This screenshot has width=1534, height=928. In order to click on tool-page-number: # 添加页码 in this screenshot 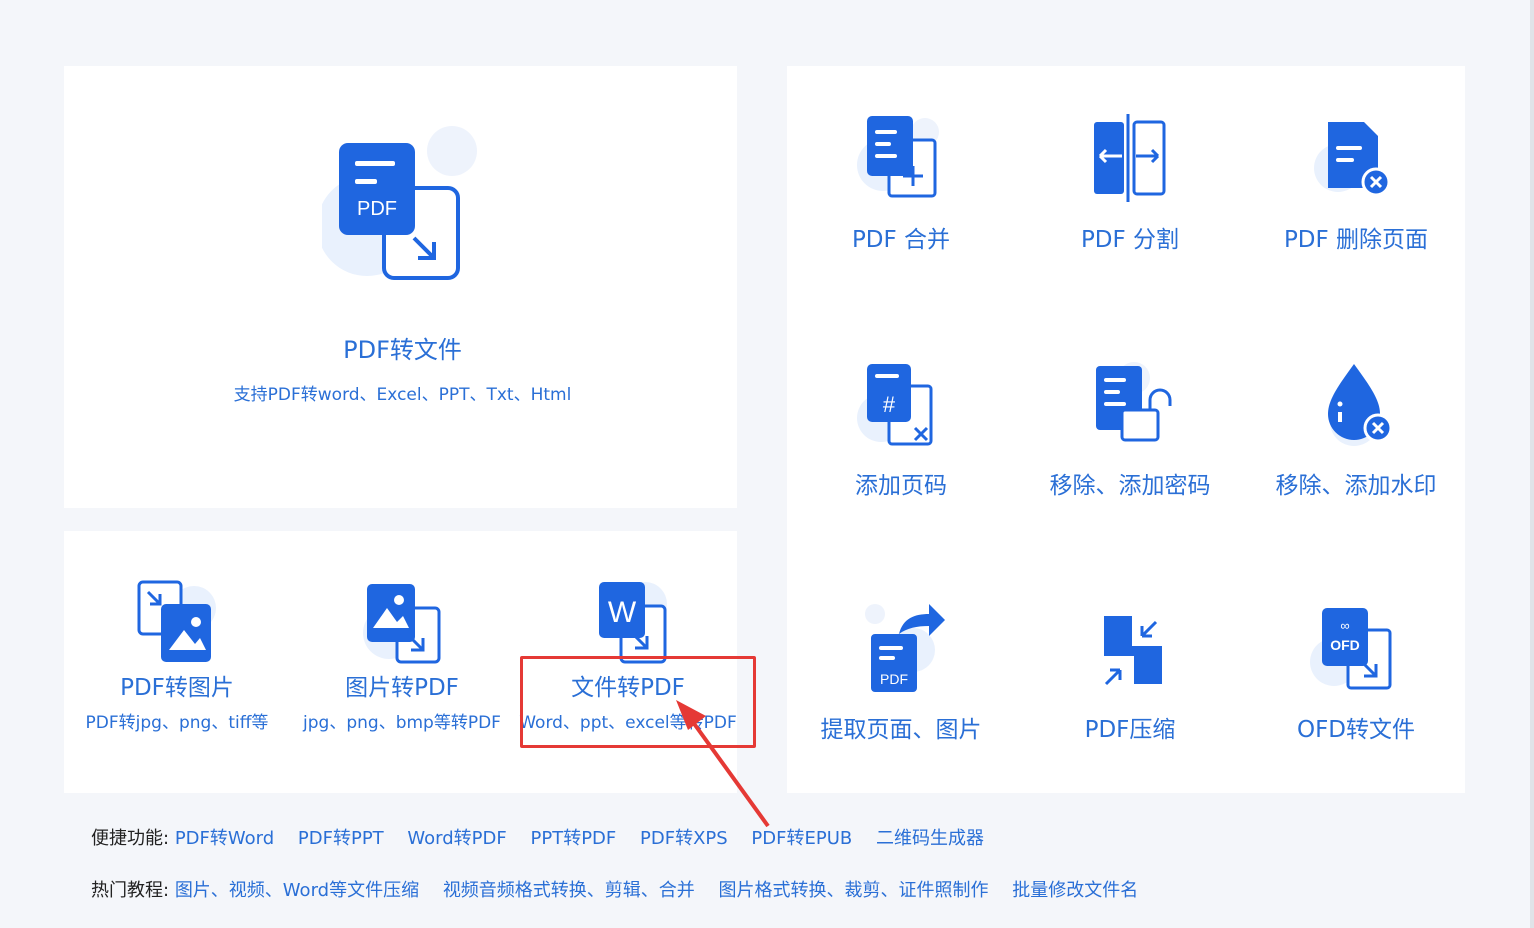, I will do `click(901, 428)`.